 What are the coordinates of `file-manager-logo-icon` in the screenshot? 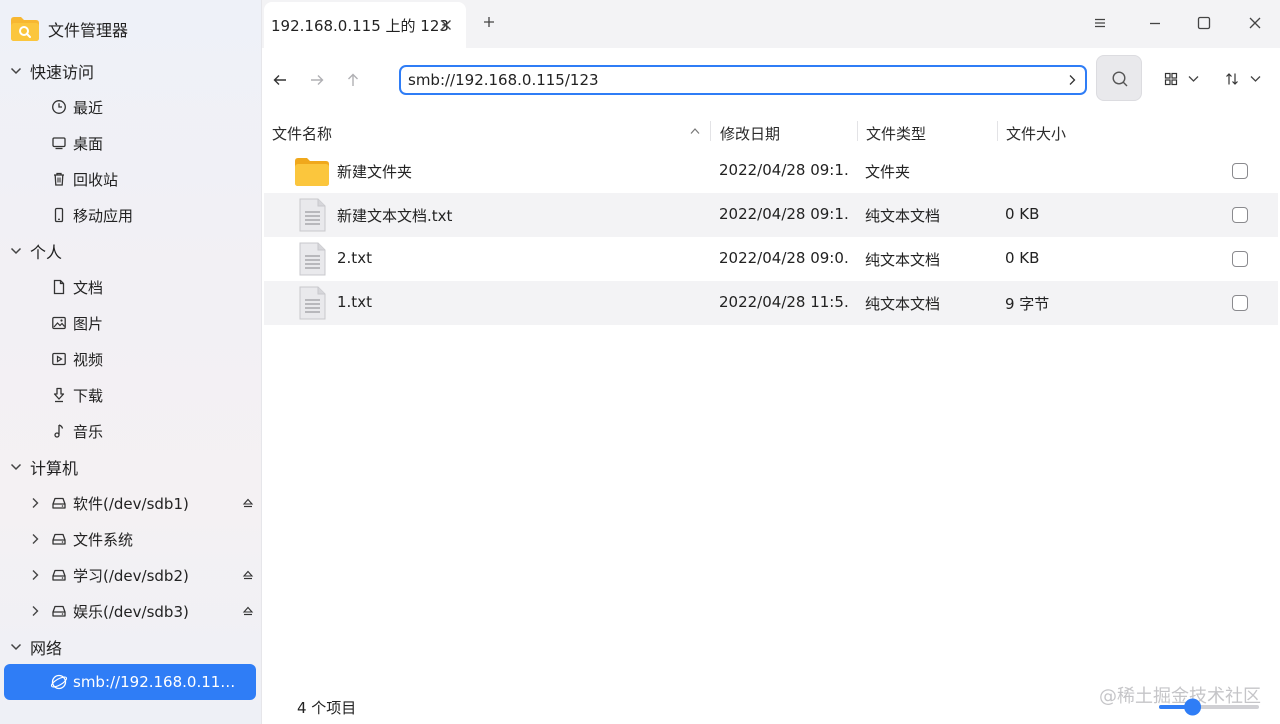 It's located at (25, 29).